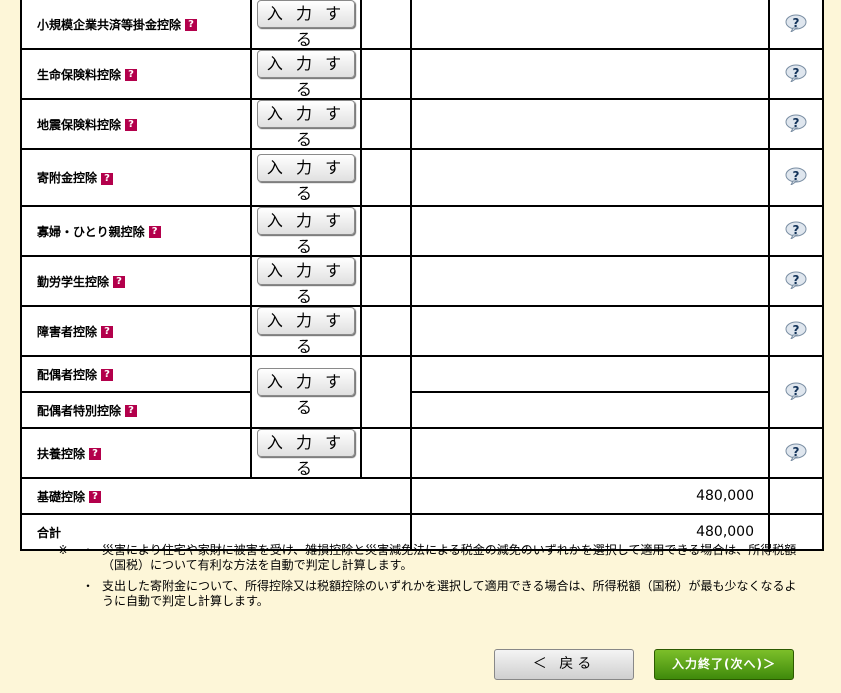 Image resolution: width=841 pixels, height=693 pixels. I want to click on input-button-donation: 入 力 す る, so click(306, 178).